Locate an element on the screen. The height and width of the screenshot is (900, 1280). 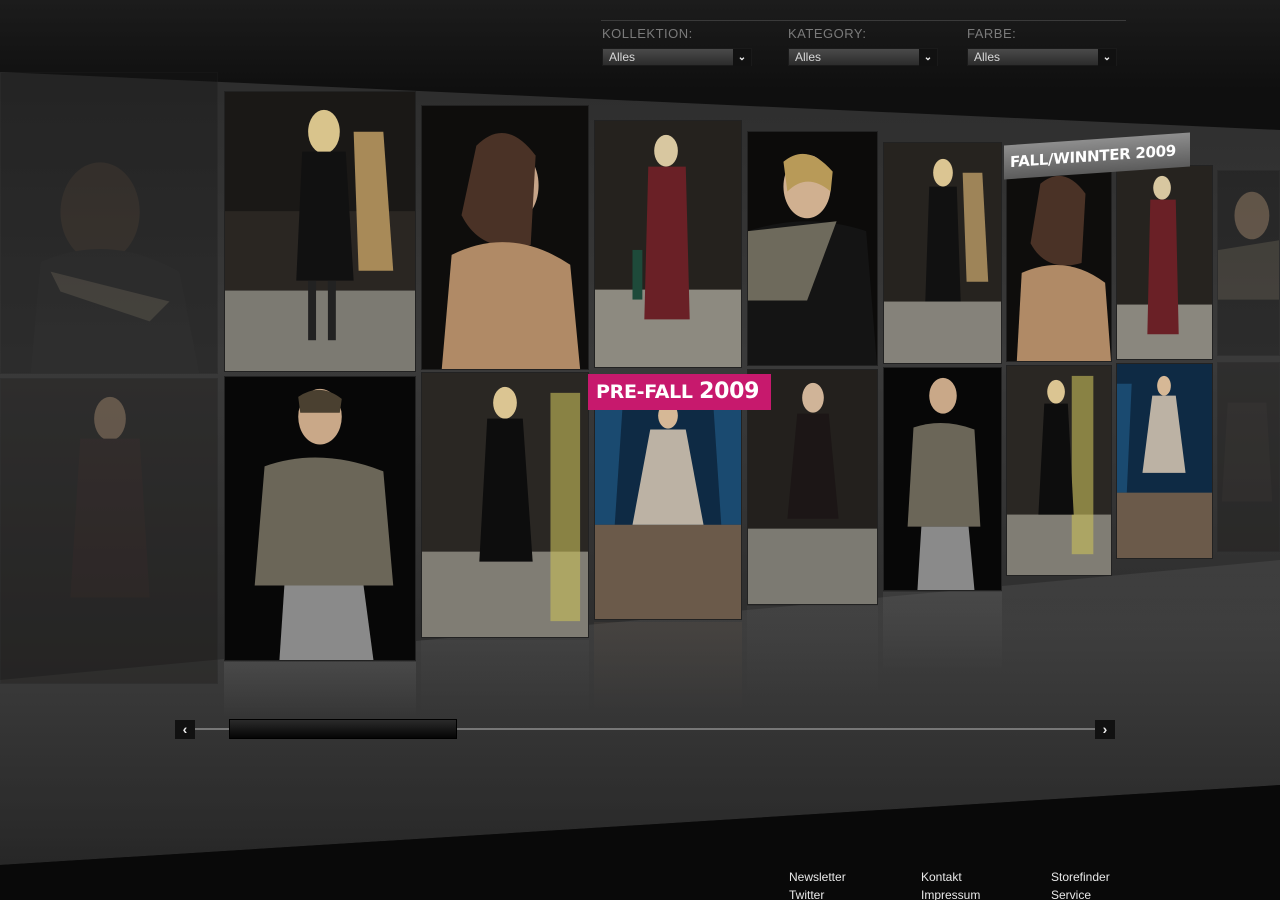
footer-link-newsletter: Newsletter is located at coordinates (817, 877).